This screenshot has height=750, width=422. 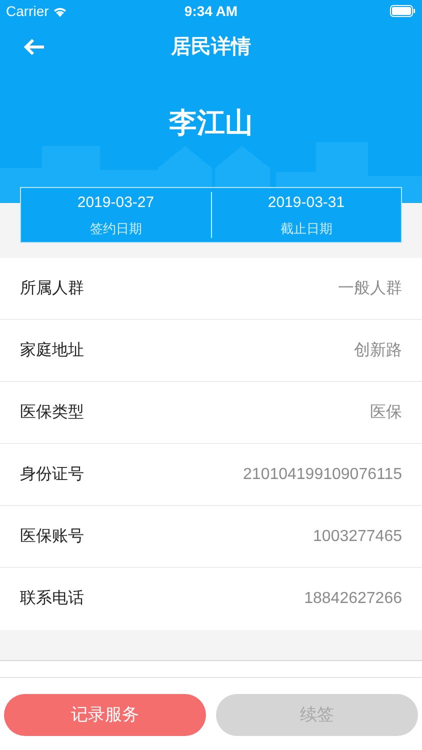 I want to click on field-label: 家庭地址, so click(x=52, y=350).